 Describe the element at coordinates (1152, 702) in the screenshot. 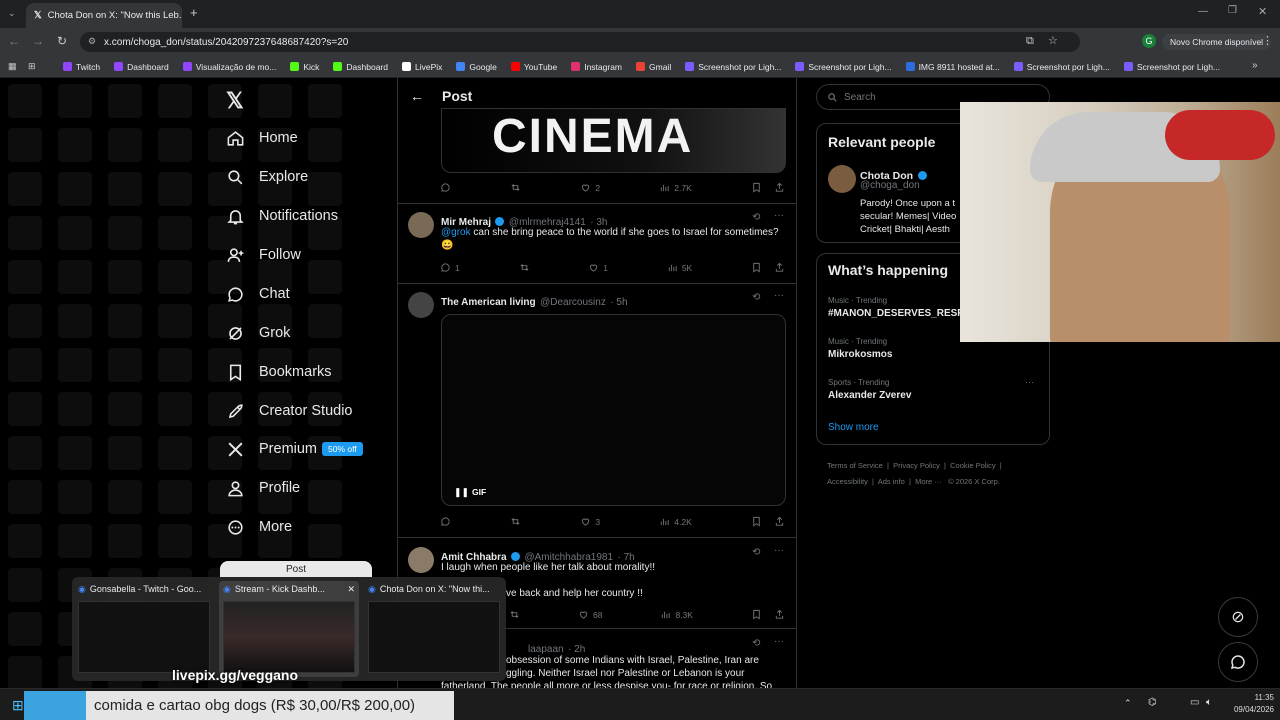

I see `network-icon: ⌬` at that location.